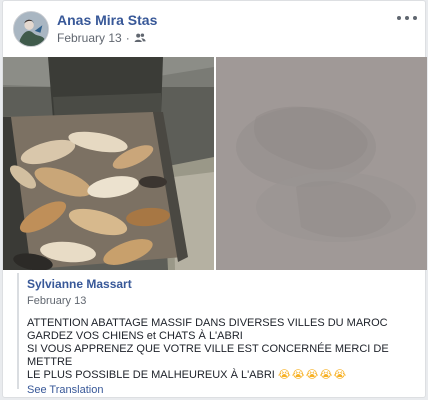 This screenshot has height=400, width=428. Describe the element at coordinates (89, 38) in the screenshot. I see `post-date: February 13` at that location.